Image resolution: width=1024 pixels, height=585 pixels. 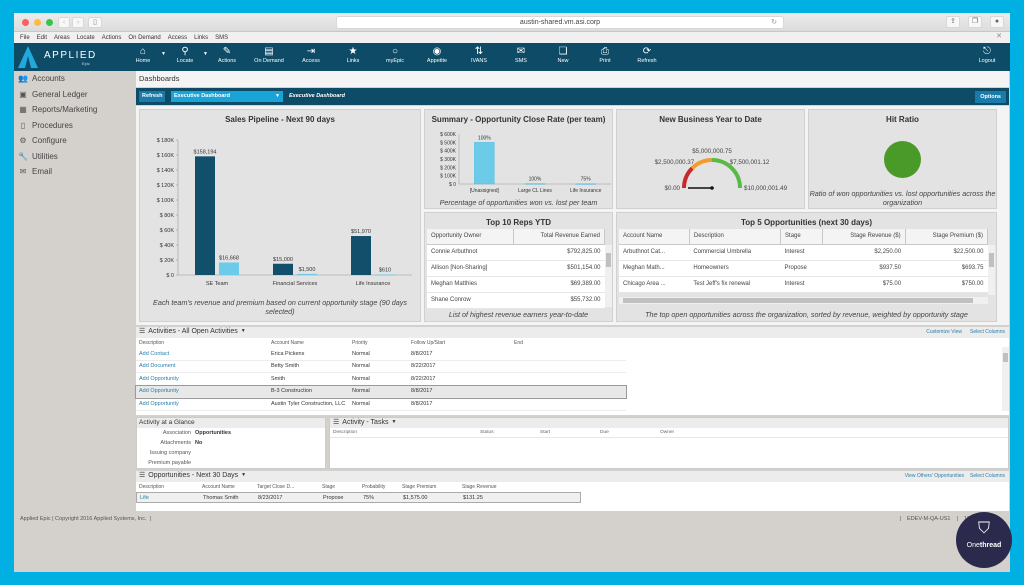 What do you see at coordinates (516, 300) in the screenshot?
I see `table-row: Shane Conrow $55,732.00` at bounding box center [516, 300].